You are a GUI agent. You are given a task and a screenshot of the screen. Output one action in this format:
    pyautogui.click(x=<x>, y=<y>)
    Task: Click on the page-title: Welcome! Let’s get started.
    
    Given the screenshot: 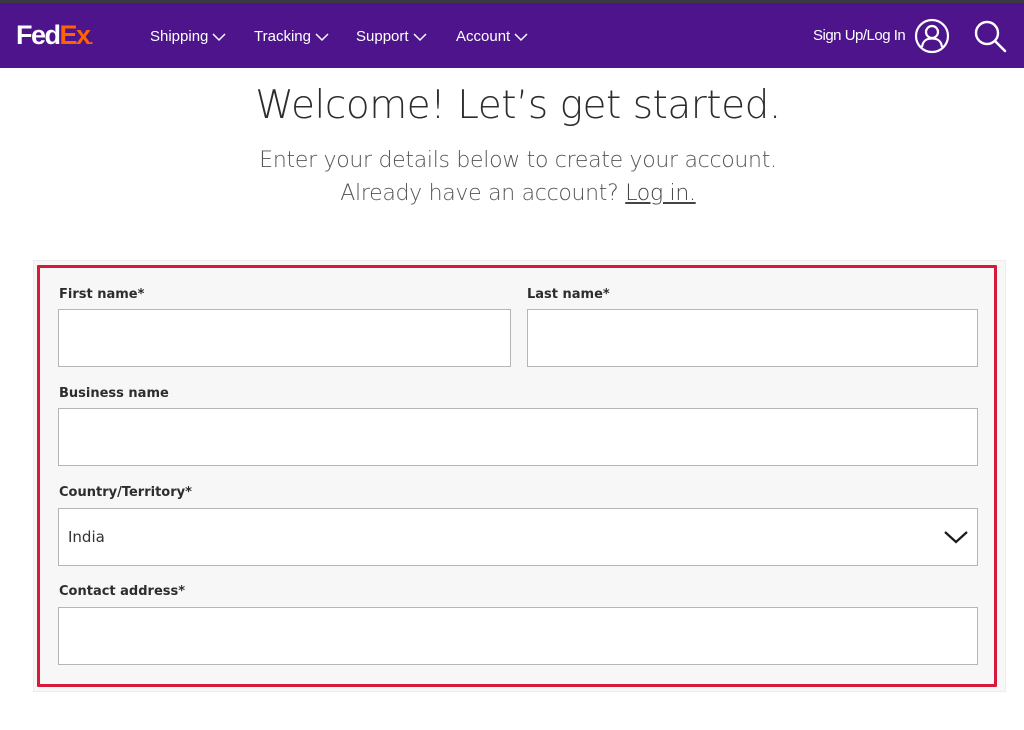 What is the action you would take?
    pyautogui.click(x=518, y=105)
    